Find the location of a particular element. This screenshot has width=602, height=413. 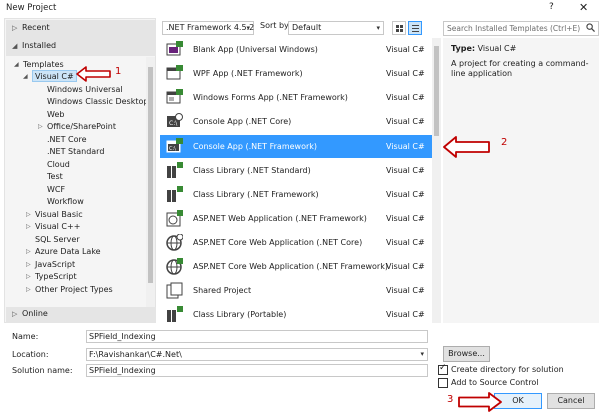

template-row-classlib-standard: Class Library (.NET Standard) Visual C# is located at coordinates (296, 170).